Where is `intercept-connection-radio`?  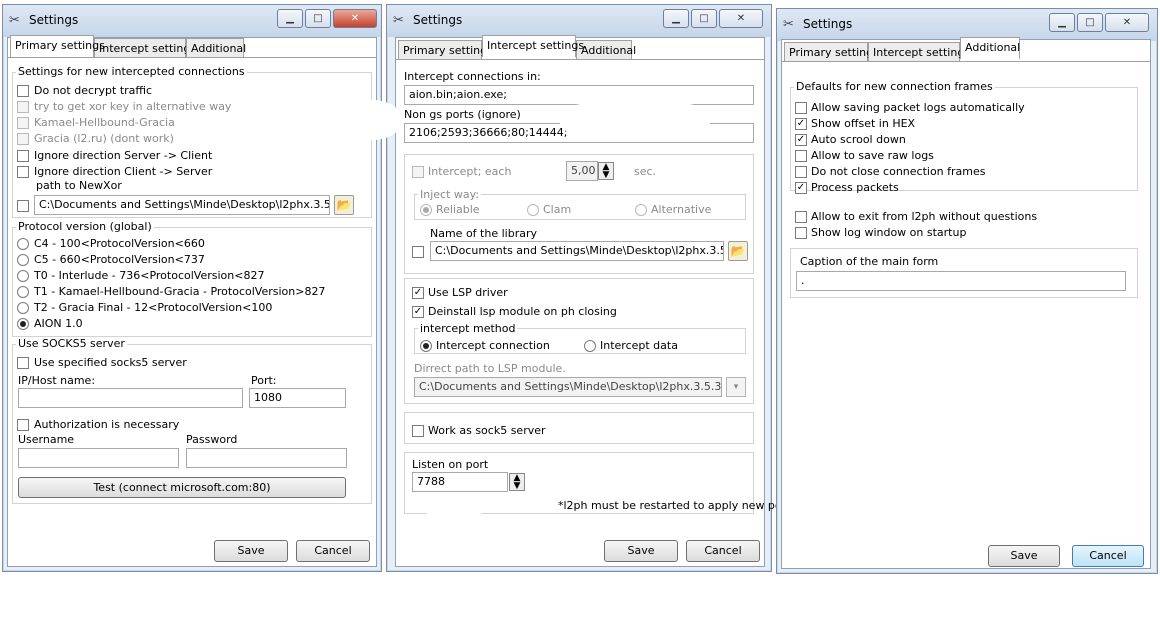 intercept-connection-radio is located at coordinates (426, 346).